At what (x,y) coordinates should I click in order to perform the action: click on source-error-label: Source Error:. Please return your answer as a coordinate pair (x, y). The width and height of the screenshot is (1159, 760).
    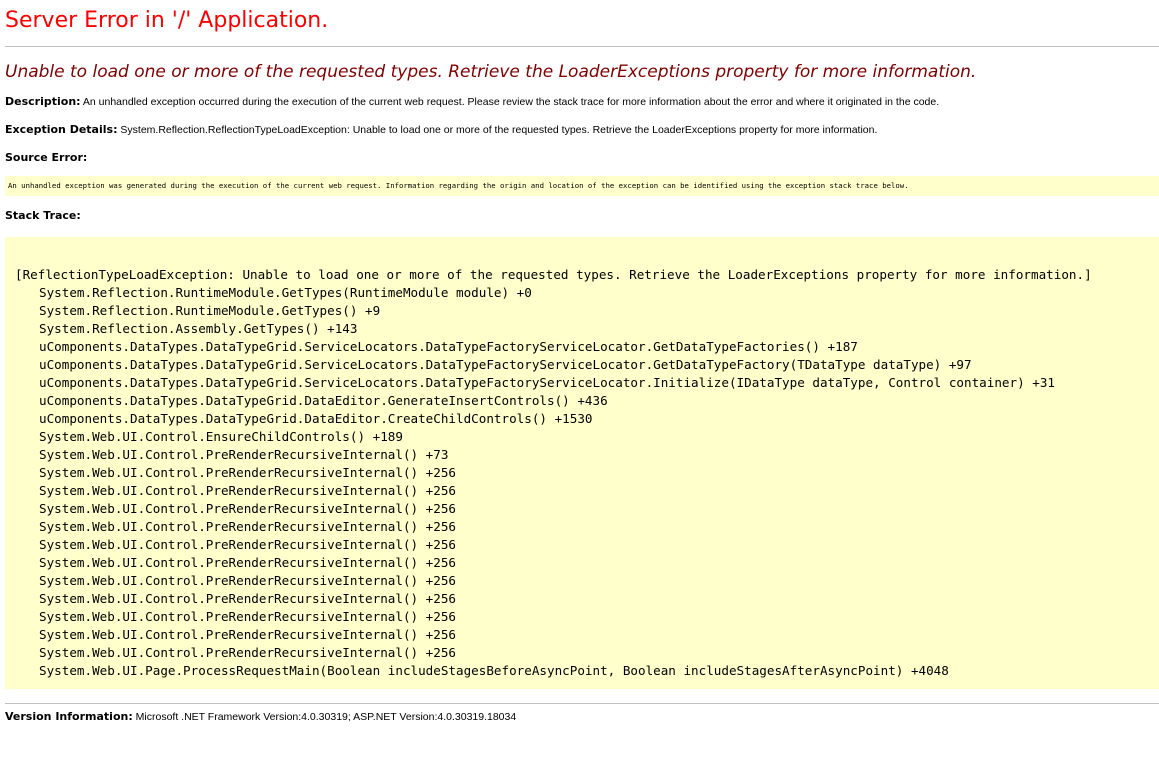
    Looking at the image, I should click on (46, 157).